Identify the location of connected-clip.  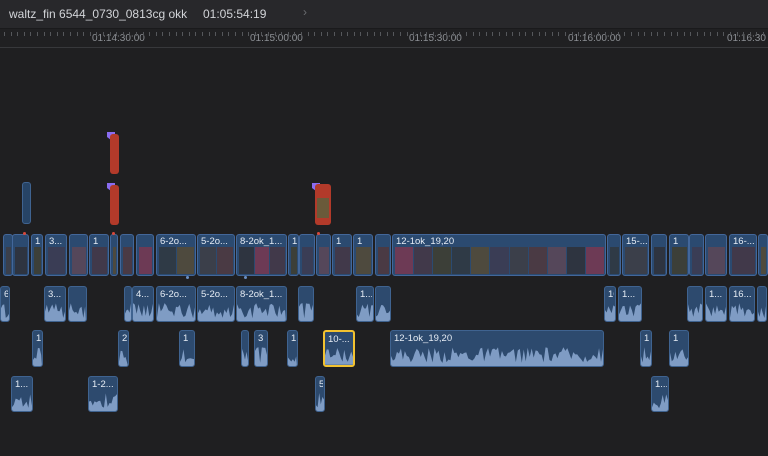
(26, 203).